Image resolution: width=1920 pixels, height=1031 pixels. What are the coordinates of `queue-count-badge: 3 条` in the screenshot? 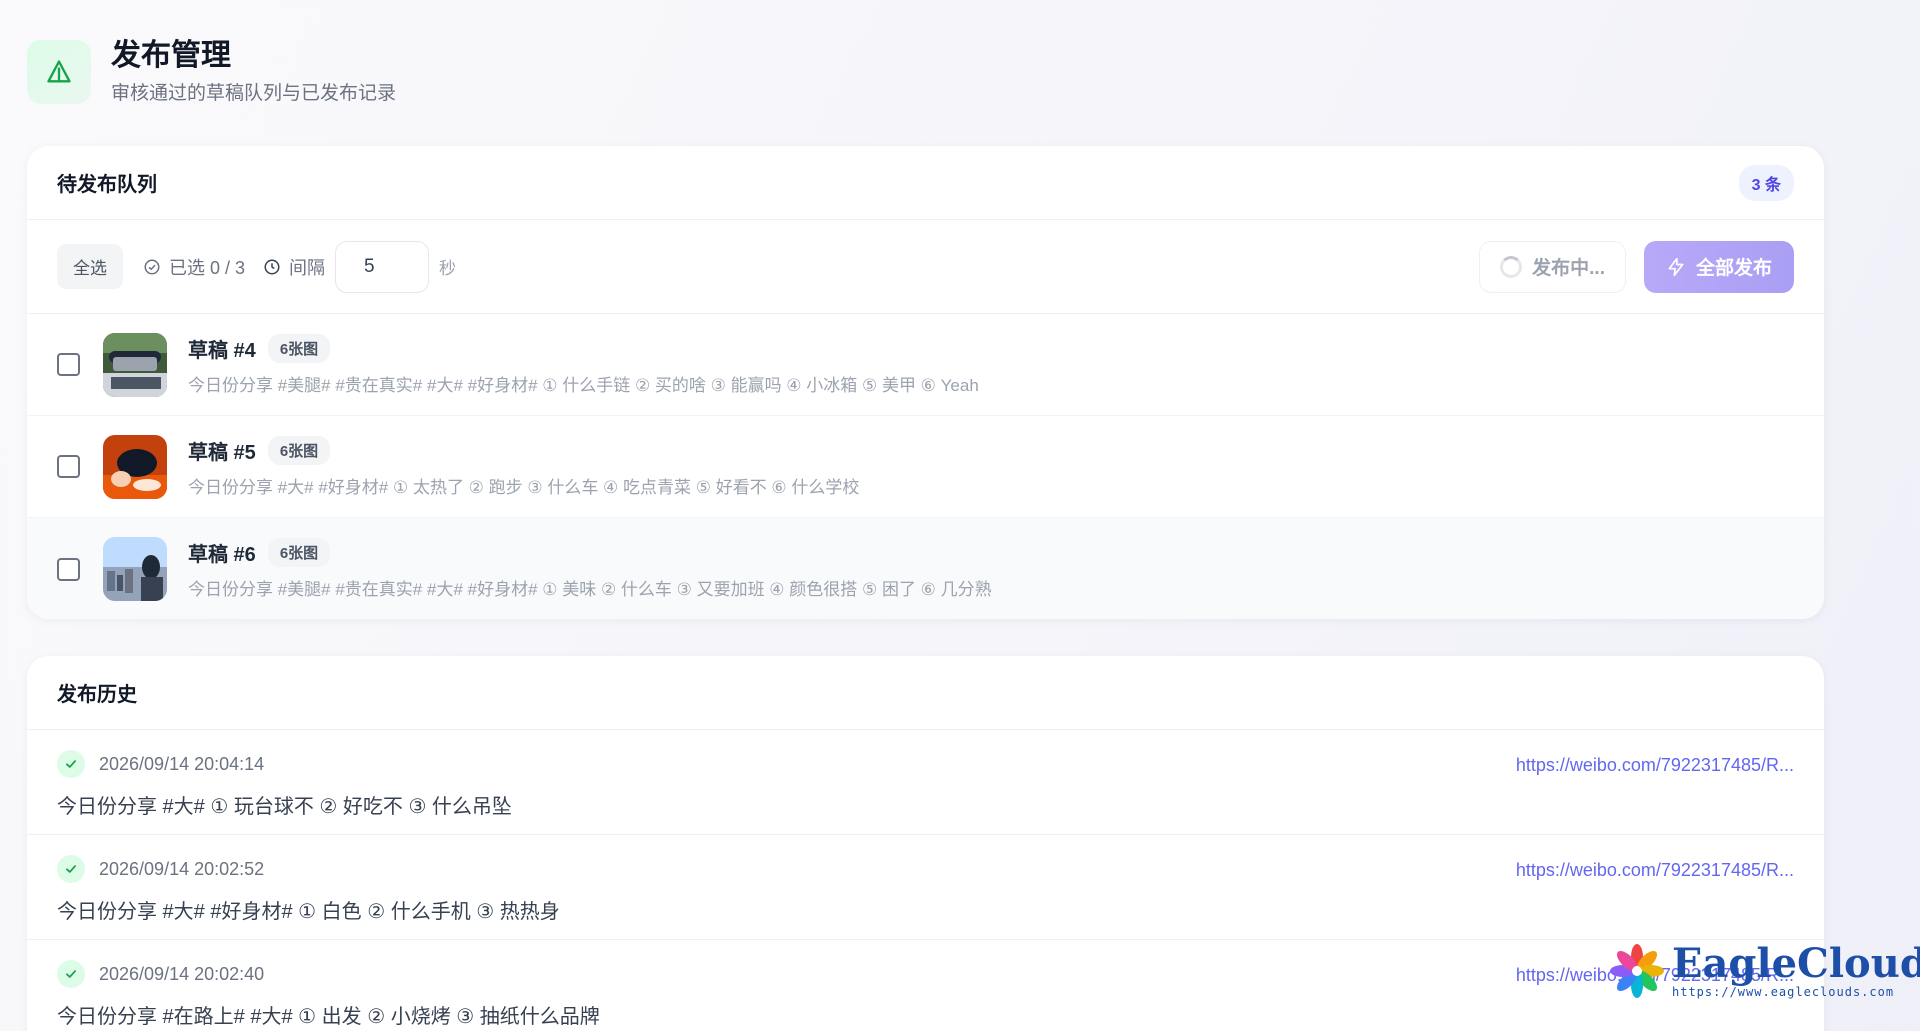 It's located at (1766, 182).